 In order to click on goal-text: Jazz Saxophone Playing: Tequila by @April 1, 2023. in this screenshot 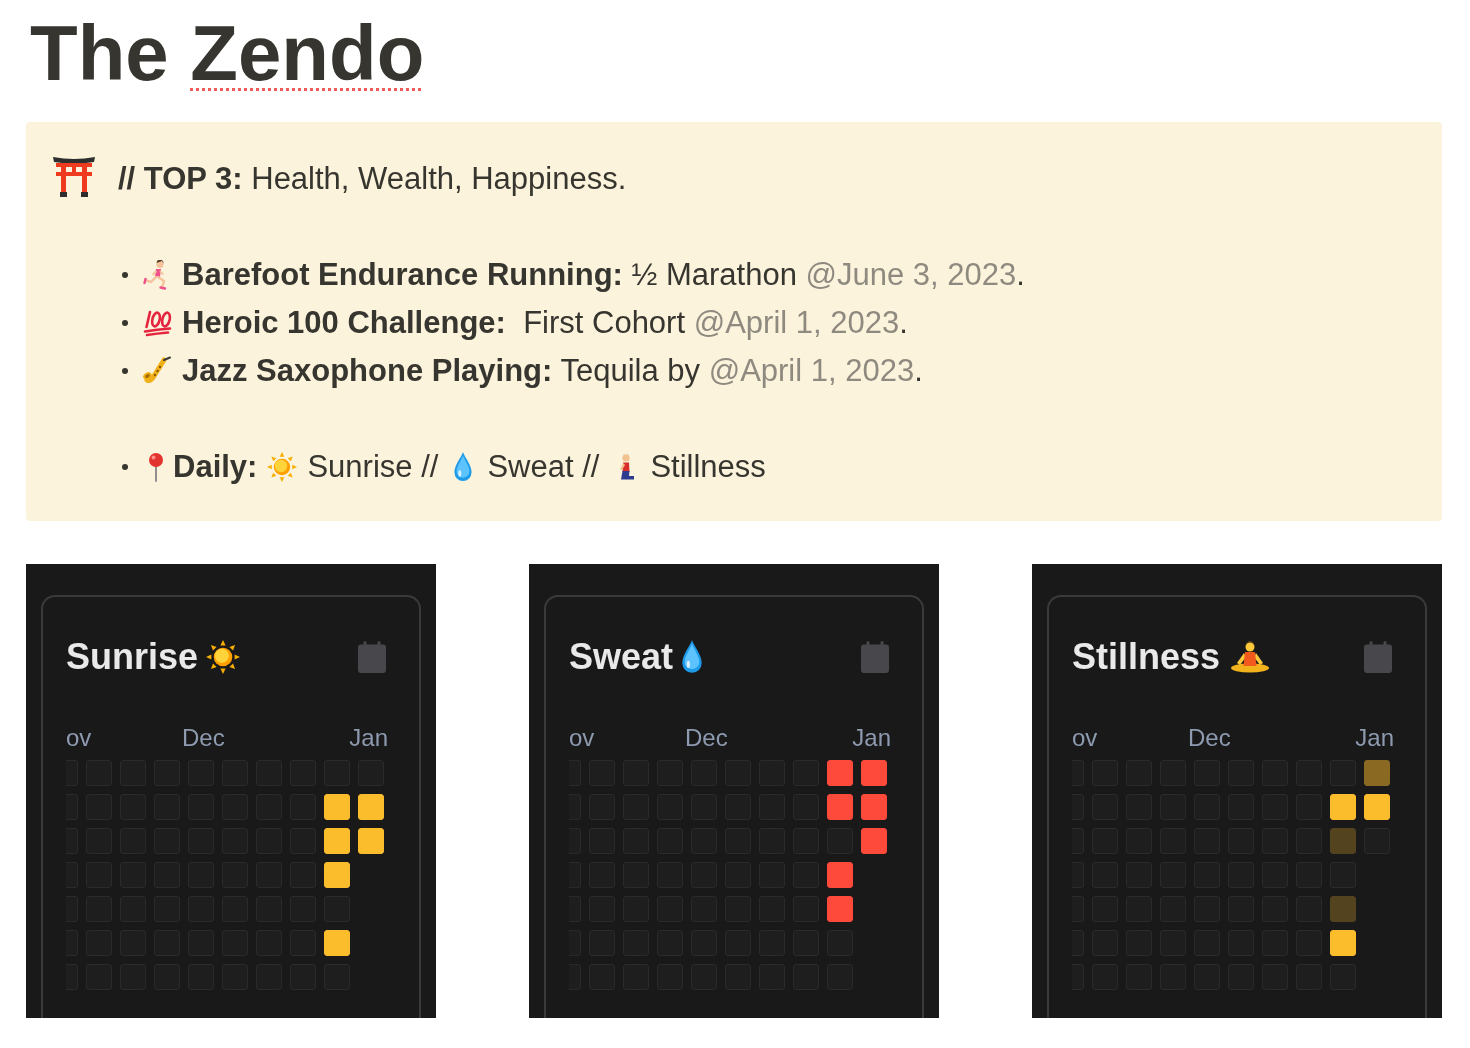, I will do `click(552, 371)`.